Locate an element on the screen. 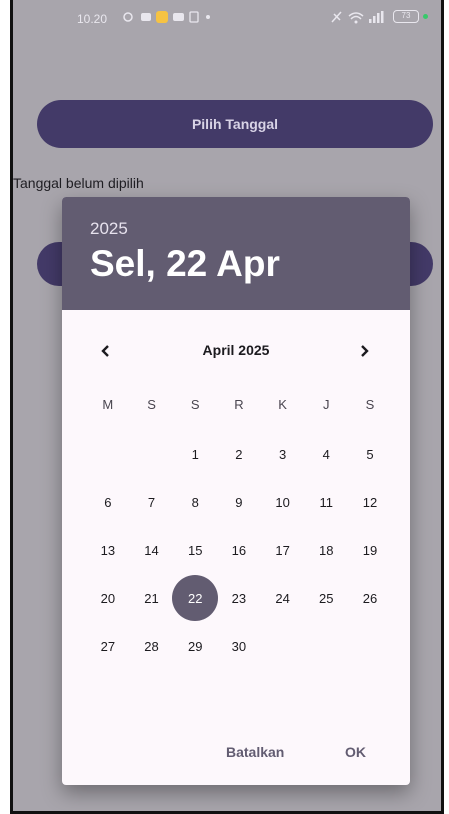 The image size is (449, 814). day-number: 24 is located at coordinates (282, 598).